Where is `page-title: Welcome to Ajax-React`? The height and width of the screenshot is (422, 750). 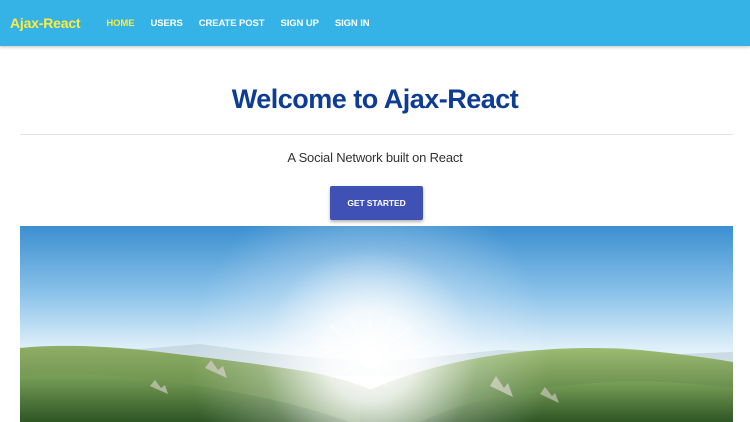
page-title: Welcome to Ajax-React is located at coordinates (375, 99).